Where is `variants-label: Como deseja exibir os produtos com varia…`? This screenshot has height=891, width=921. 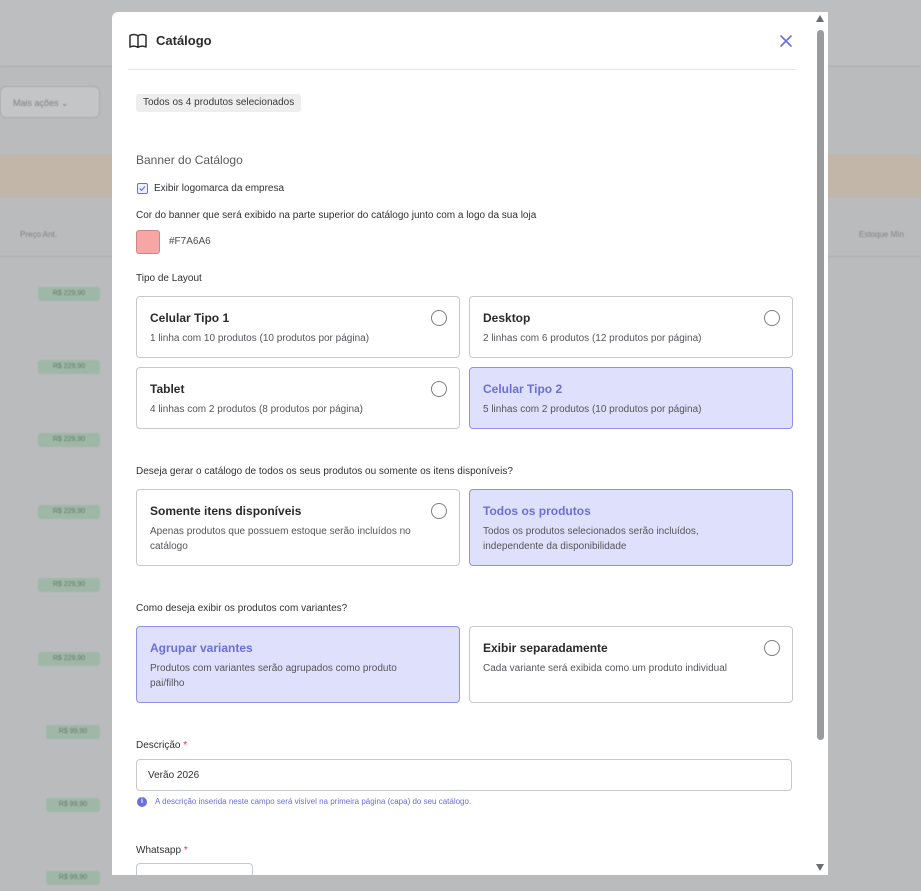
variants-label: Como deseja exibir os produtos com varia… is located at coordinates (242, 608).